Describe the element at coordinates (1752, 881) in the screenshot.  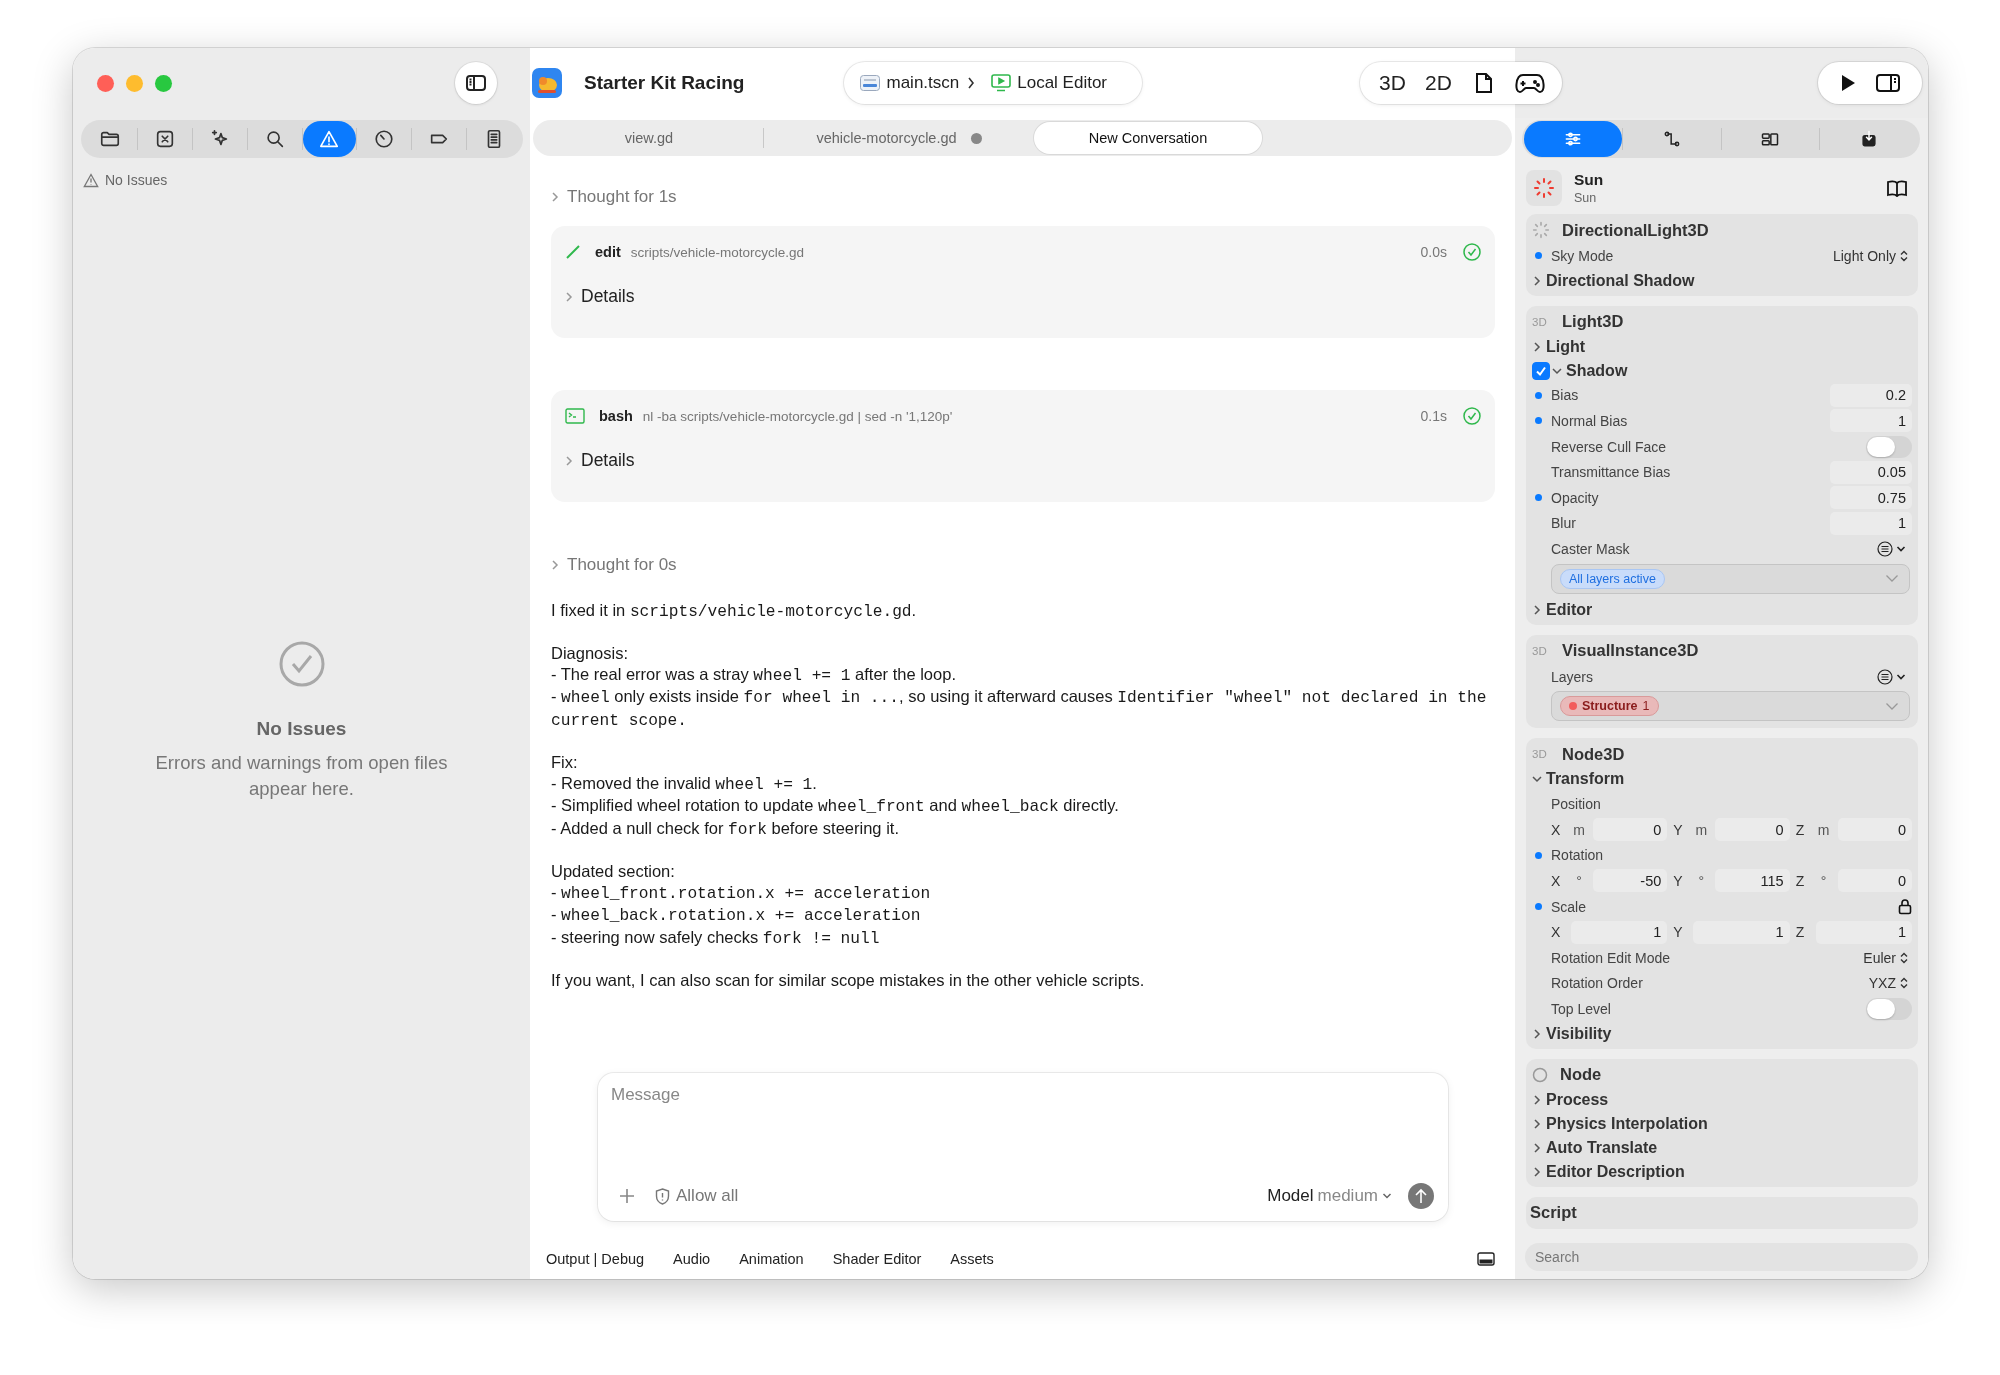
I see `number-field: 115` at that location.